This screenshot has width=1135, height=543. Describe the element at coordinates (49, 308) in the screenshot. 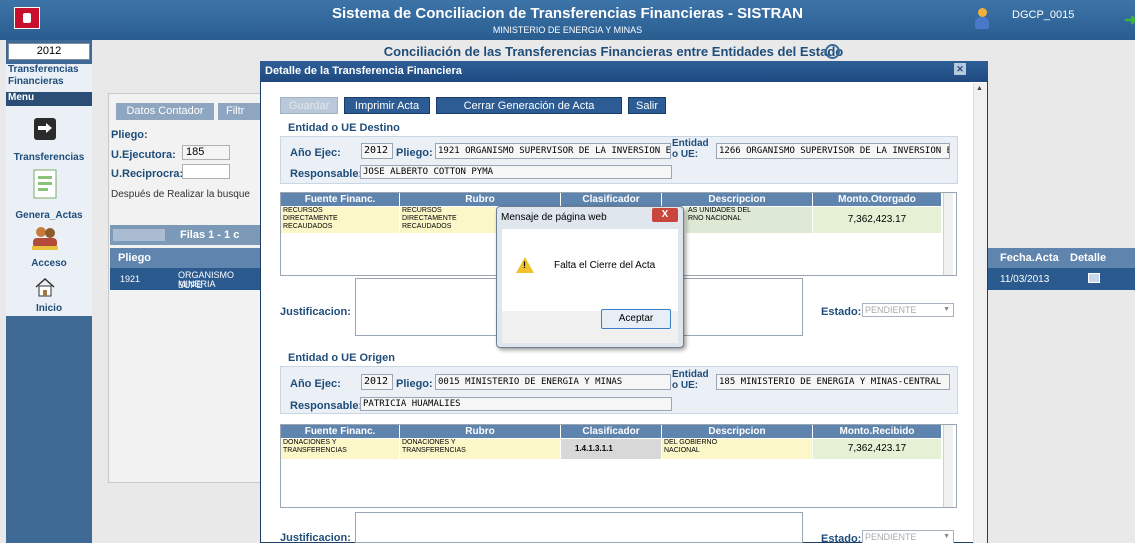

I see `sidebar-item-inicio: Inicio` at that location.